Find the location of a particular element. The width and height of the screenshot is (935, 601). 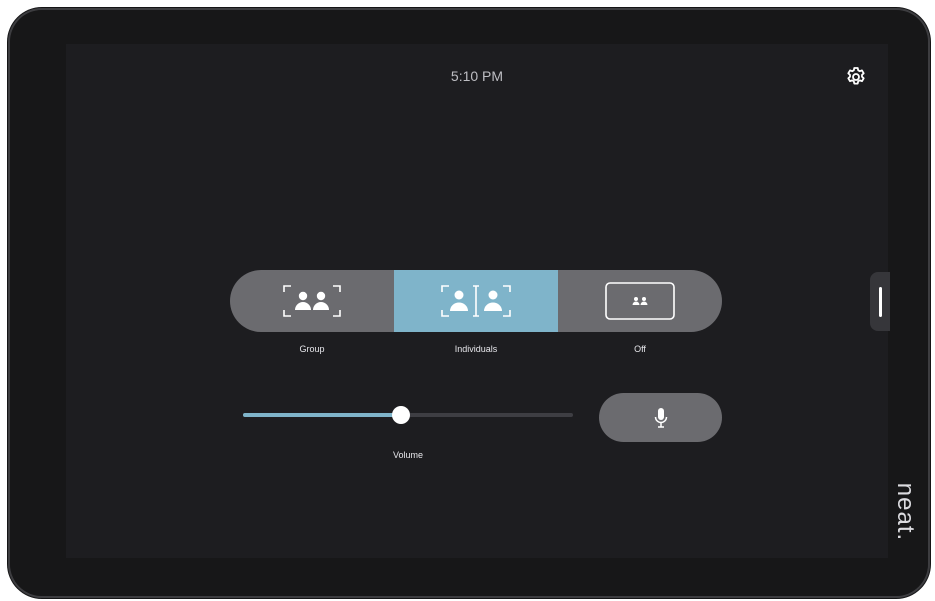

framing-option-group is located at coordinates (312, 301).